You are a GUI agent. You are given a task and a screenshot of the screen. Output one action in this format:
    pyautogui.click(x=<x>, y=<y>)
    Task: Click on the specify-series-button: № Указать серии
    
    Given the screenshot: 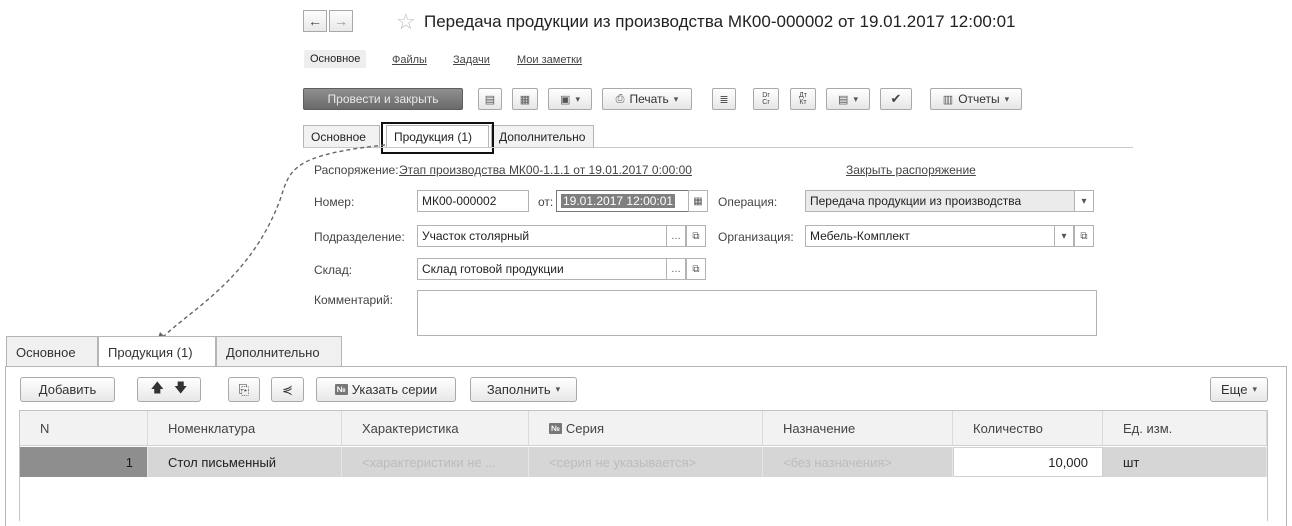 What is the action you would take?
    pyautogui.click(x=386, y=389)
    